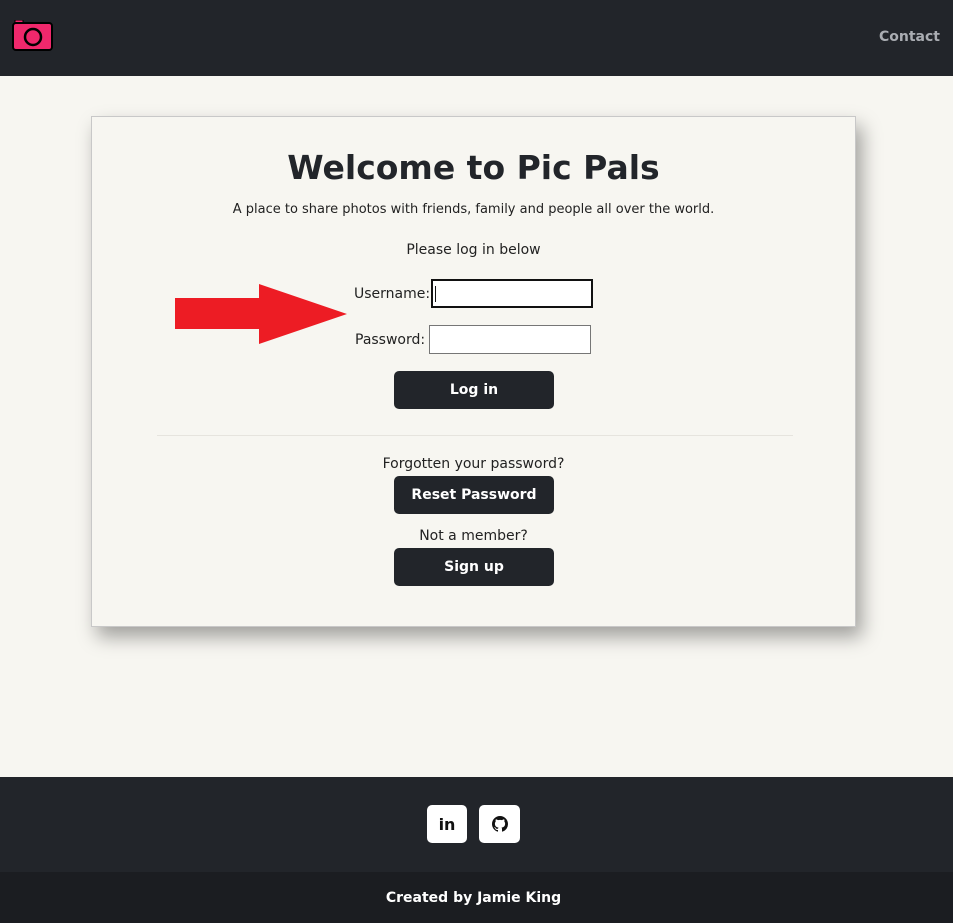  I want to click on github-icon, so click(499, 824).